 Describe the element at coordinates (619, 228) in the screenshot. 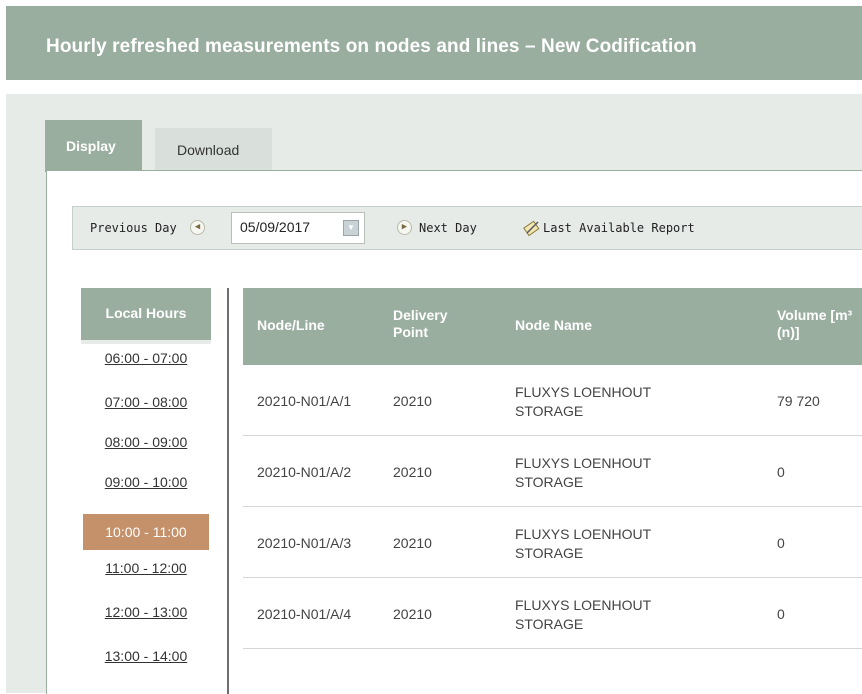

I see `last-available-report-link: Last Available Report` at that location.